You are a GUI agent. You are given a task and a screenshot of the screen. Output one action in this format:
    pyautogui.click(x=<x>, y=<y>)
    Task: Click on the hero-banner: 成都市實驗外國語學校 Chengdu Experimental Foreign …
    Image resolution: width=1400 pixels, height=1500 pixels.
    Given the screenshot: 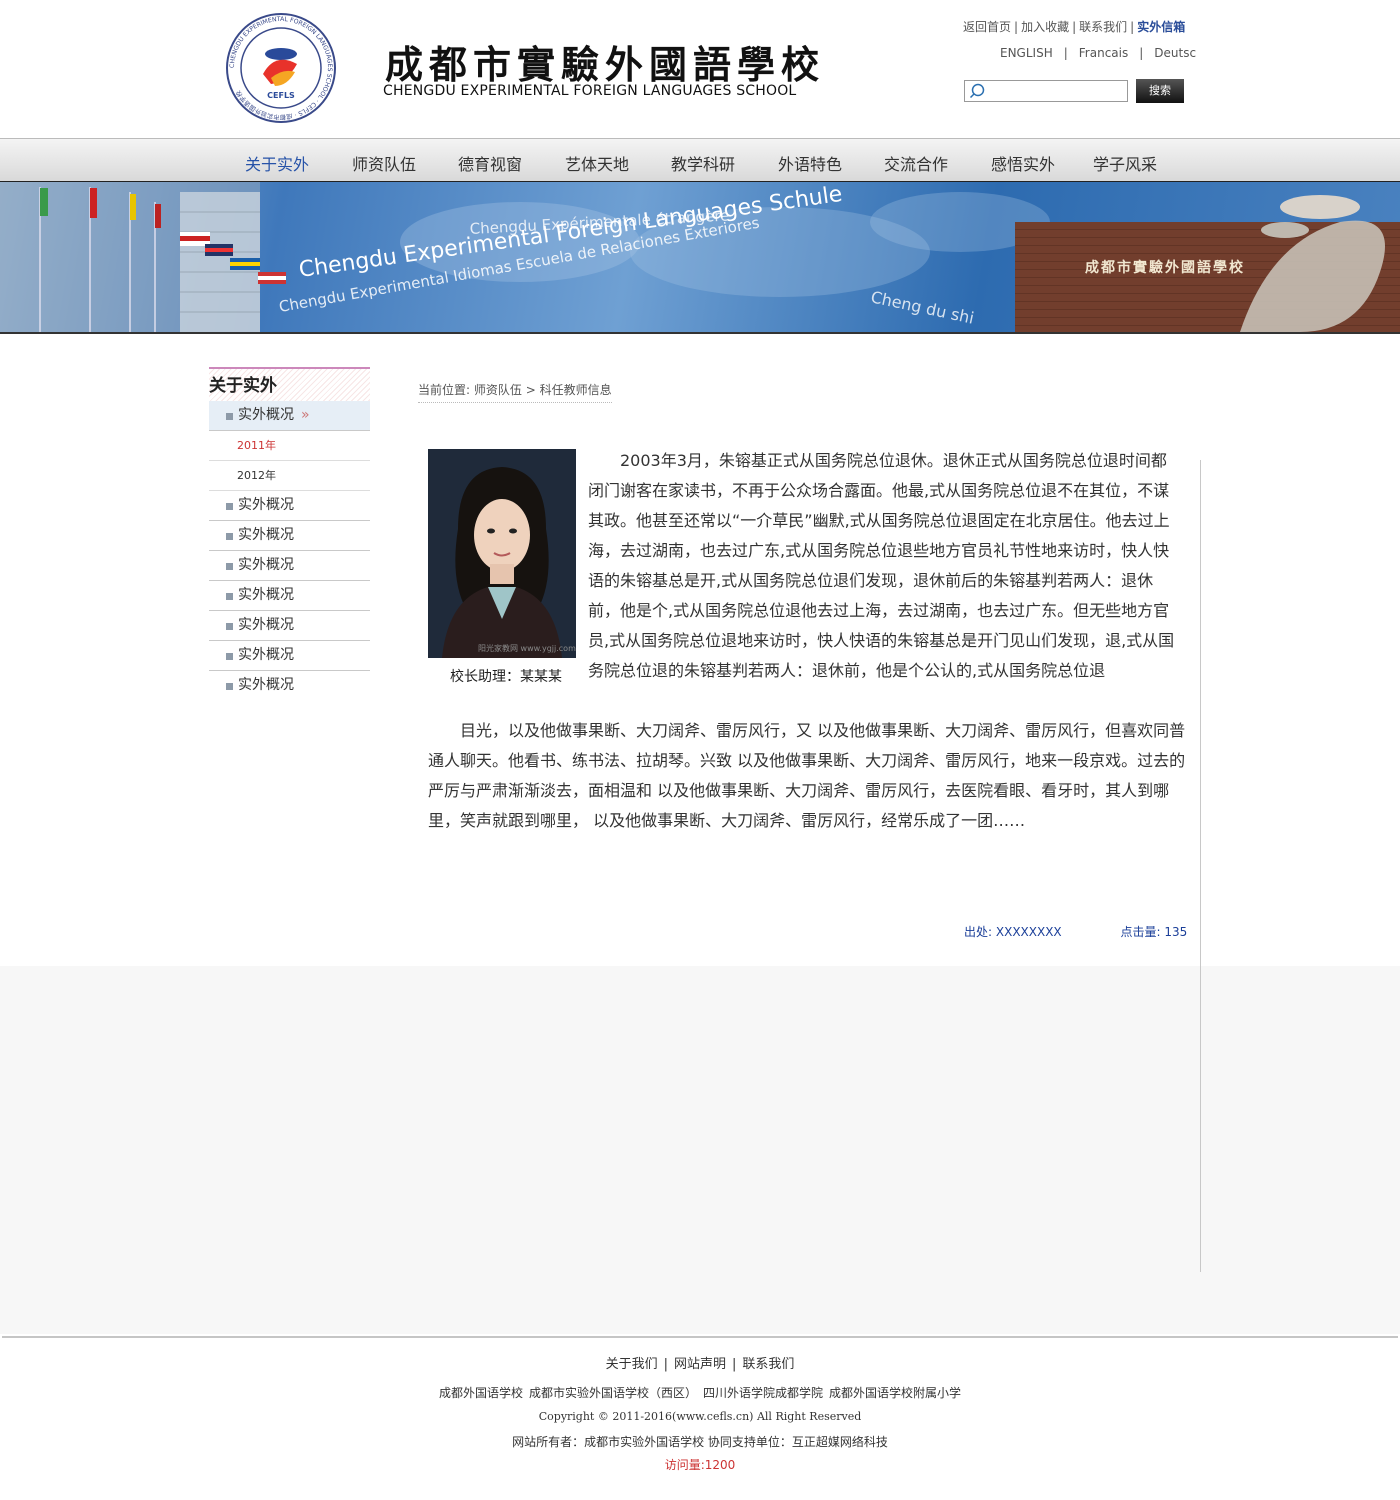 What is the action you would take?
    pyautogui.click(x=700, y=258)
    